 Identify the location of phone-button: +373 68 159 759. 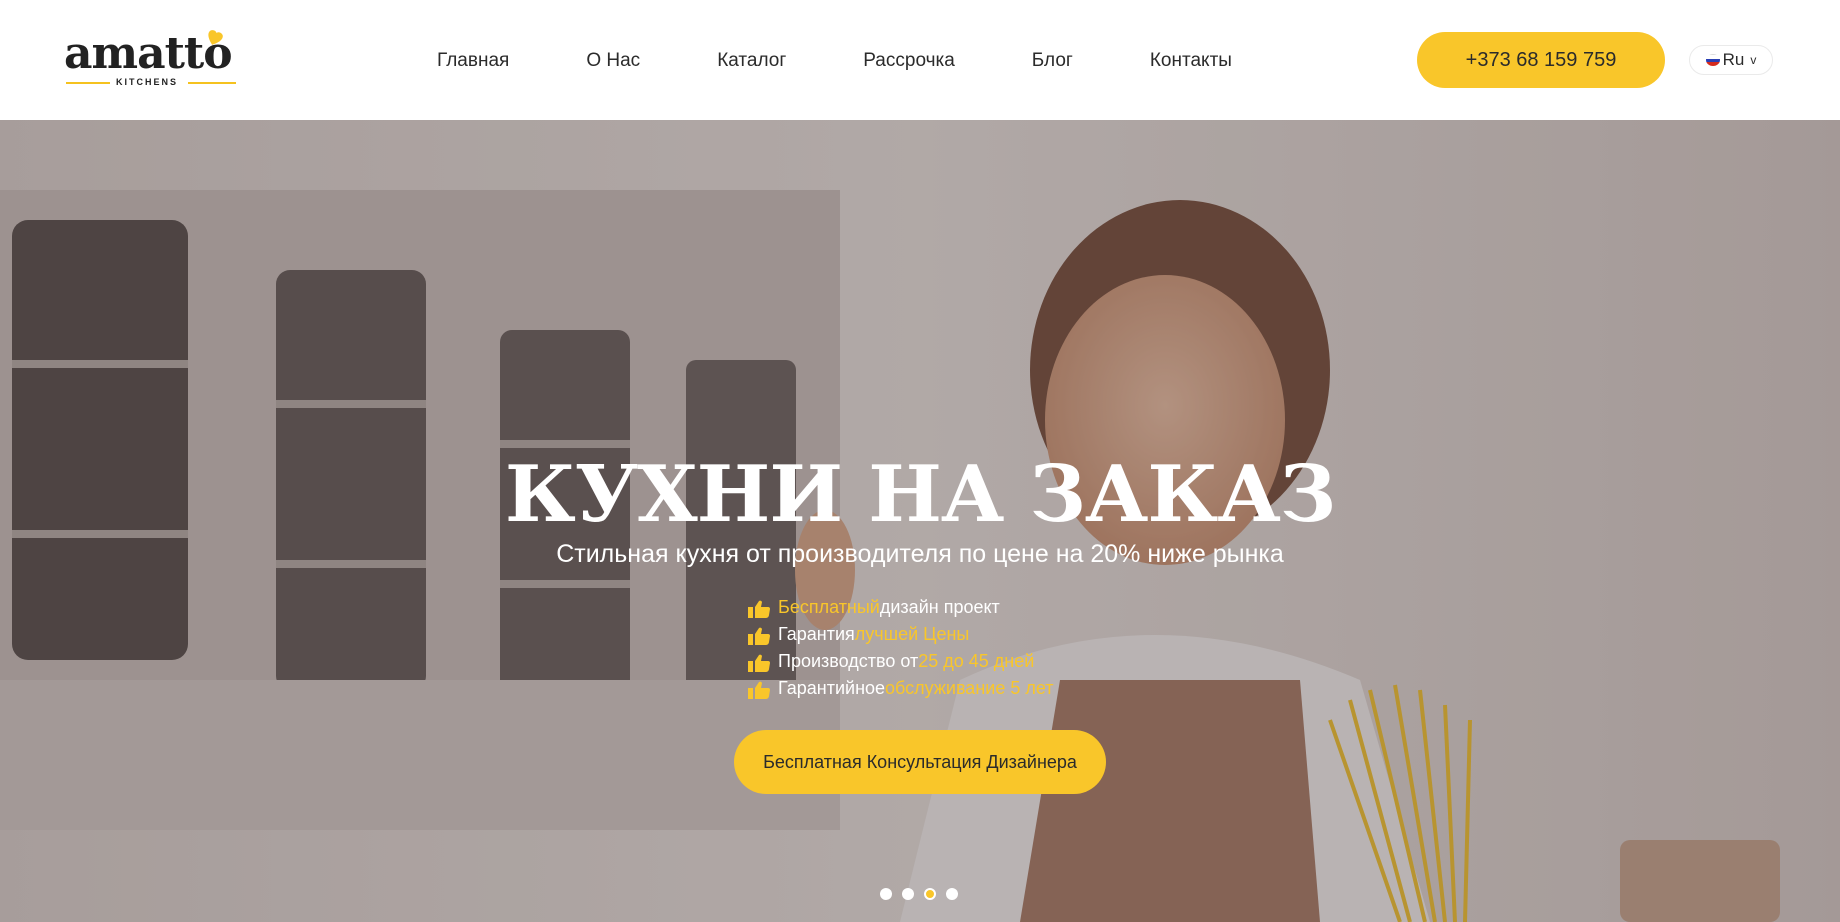
(1541, 60).